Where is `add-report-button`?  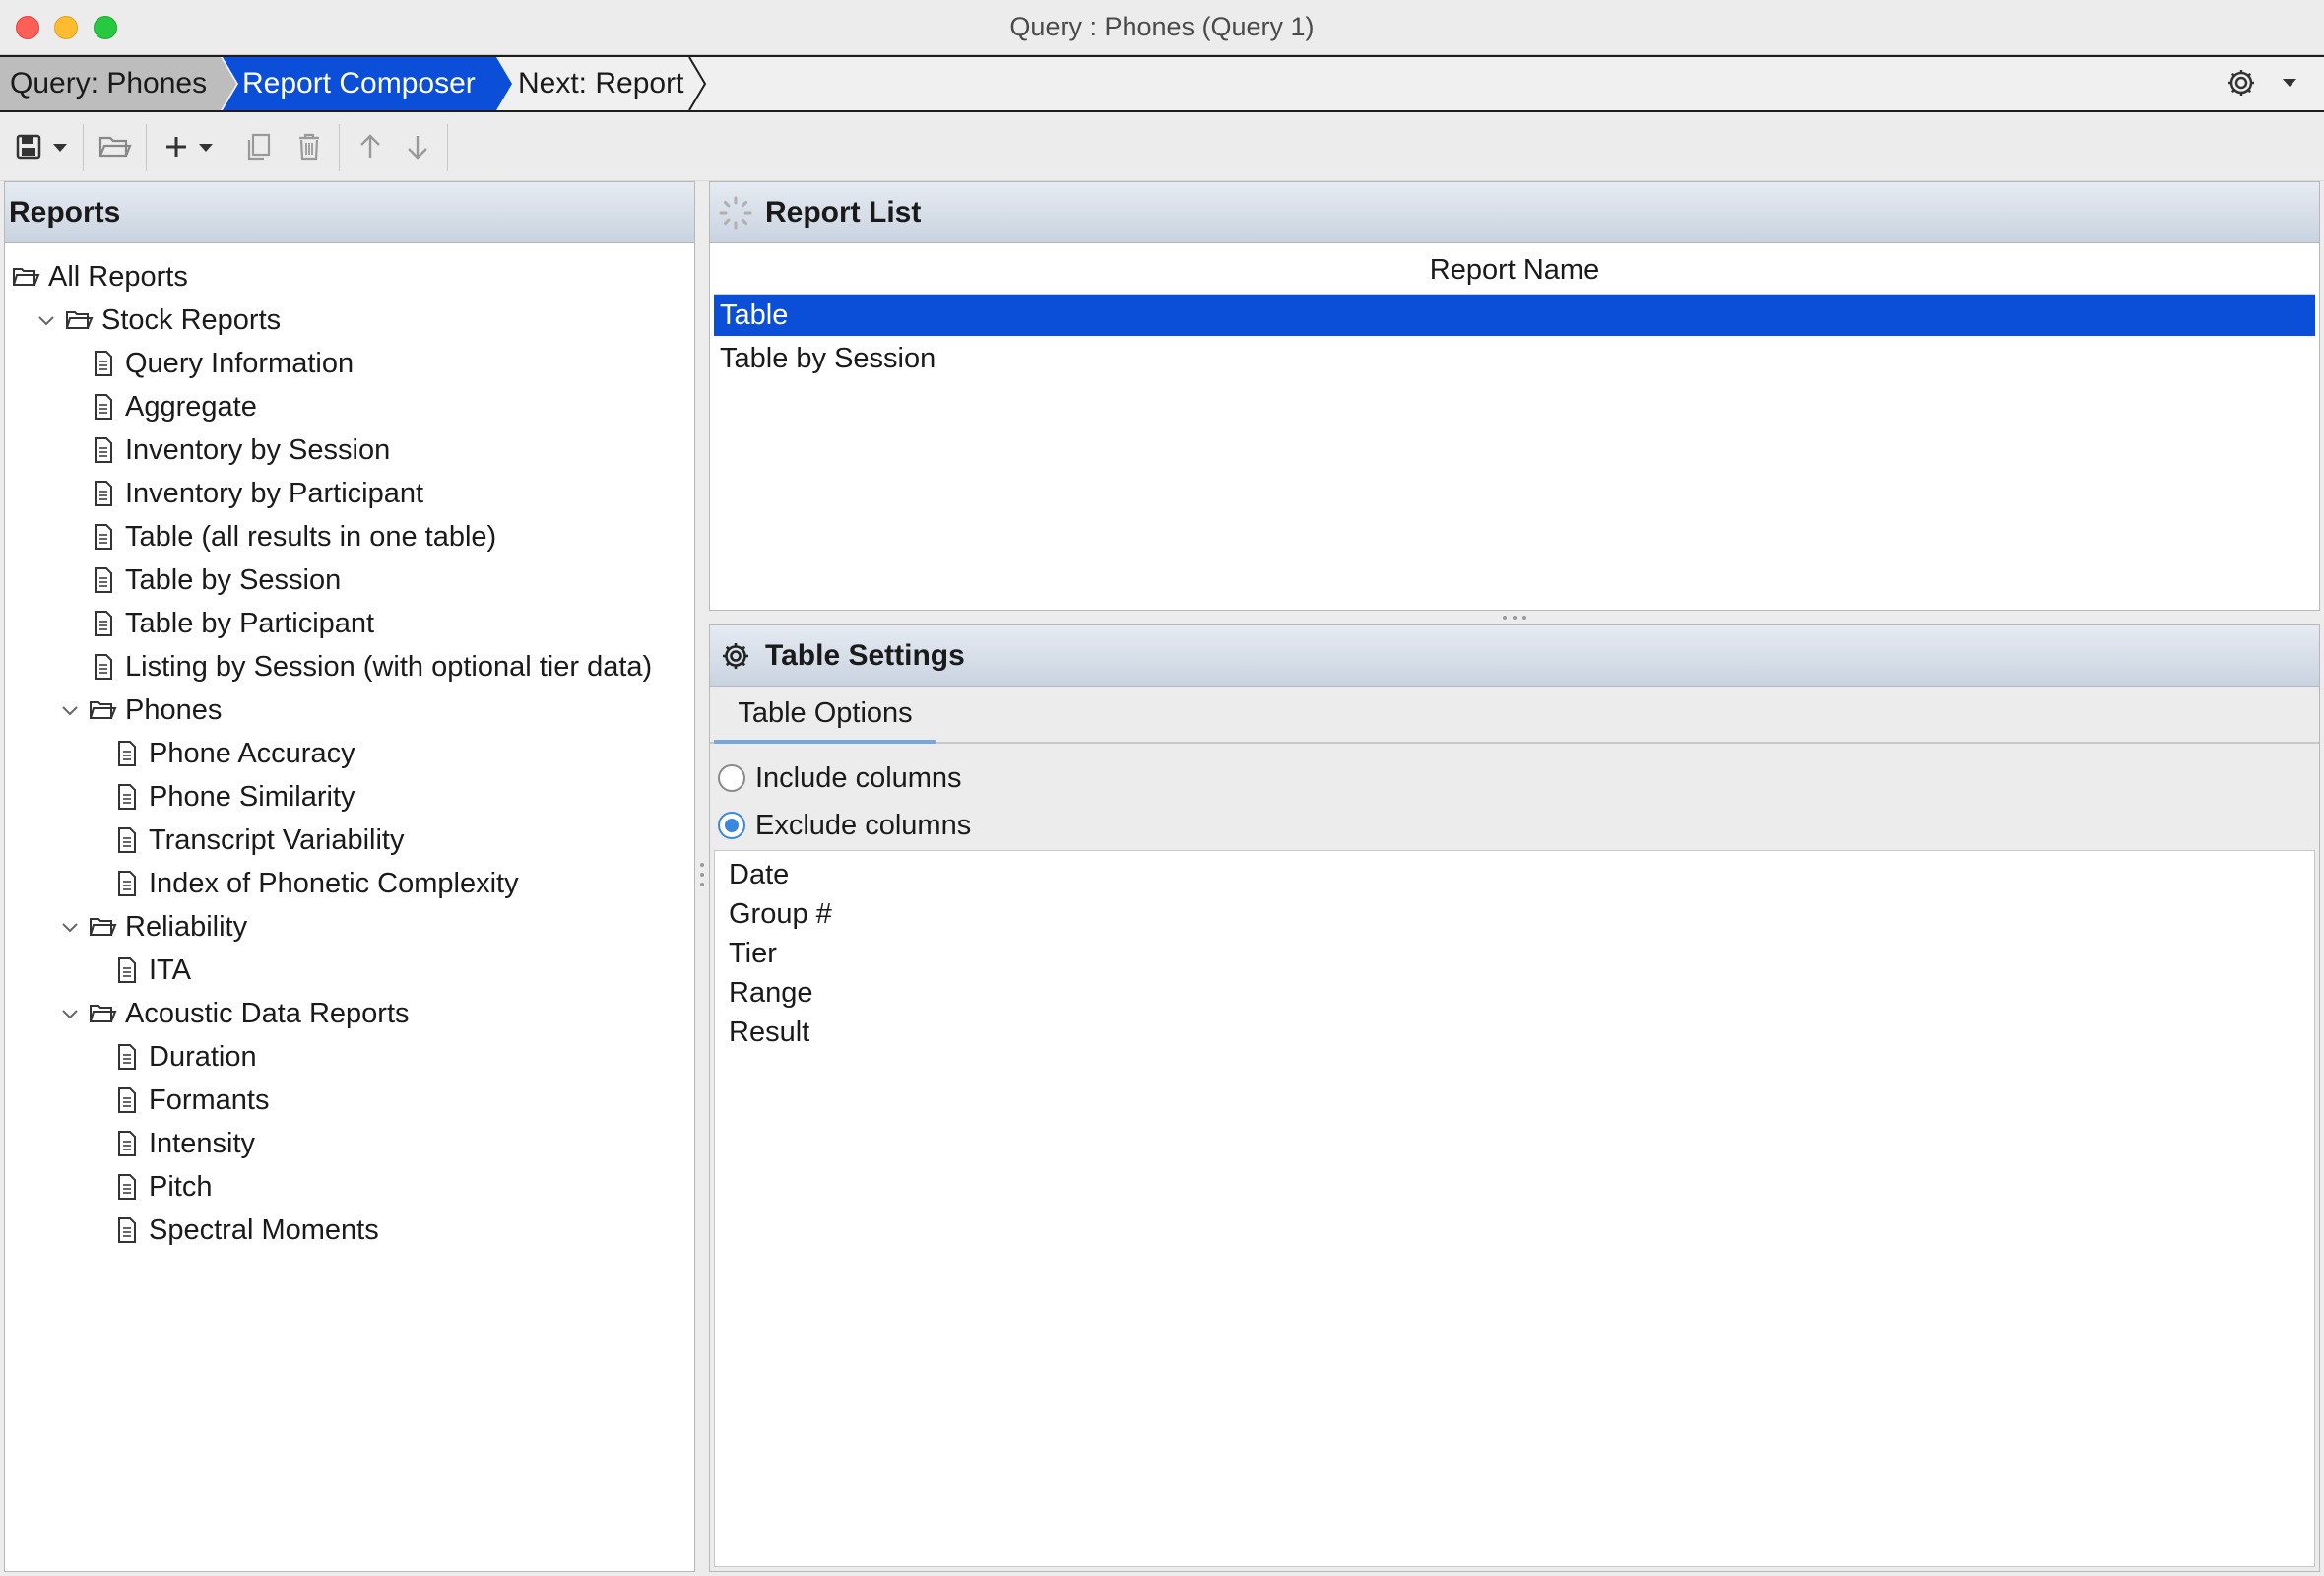
add-report-button is located at coordinates (191, 146).